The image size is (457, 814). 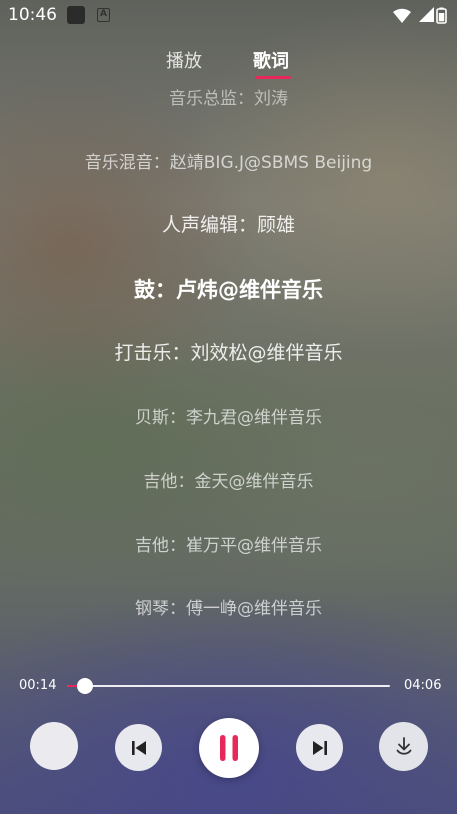 What do you see at coordinates (76, 15) in the screenshot?
I see `notification-app-icon` at bounding box center [76, 15].